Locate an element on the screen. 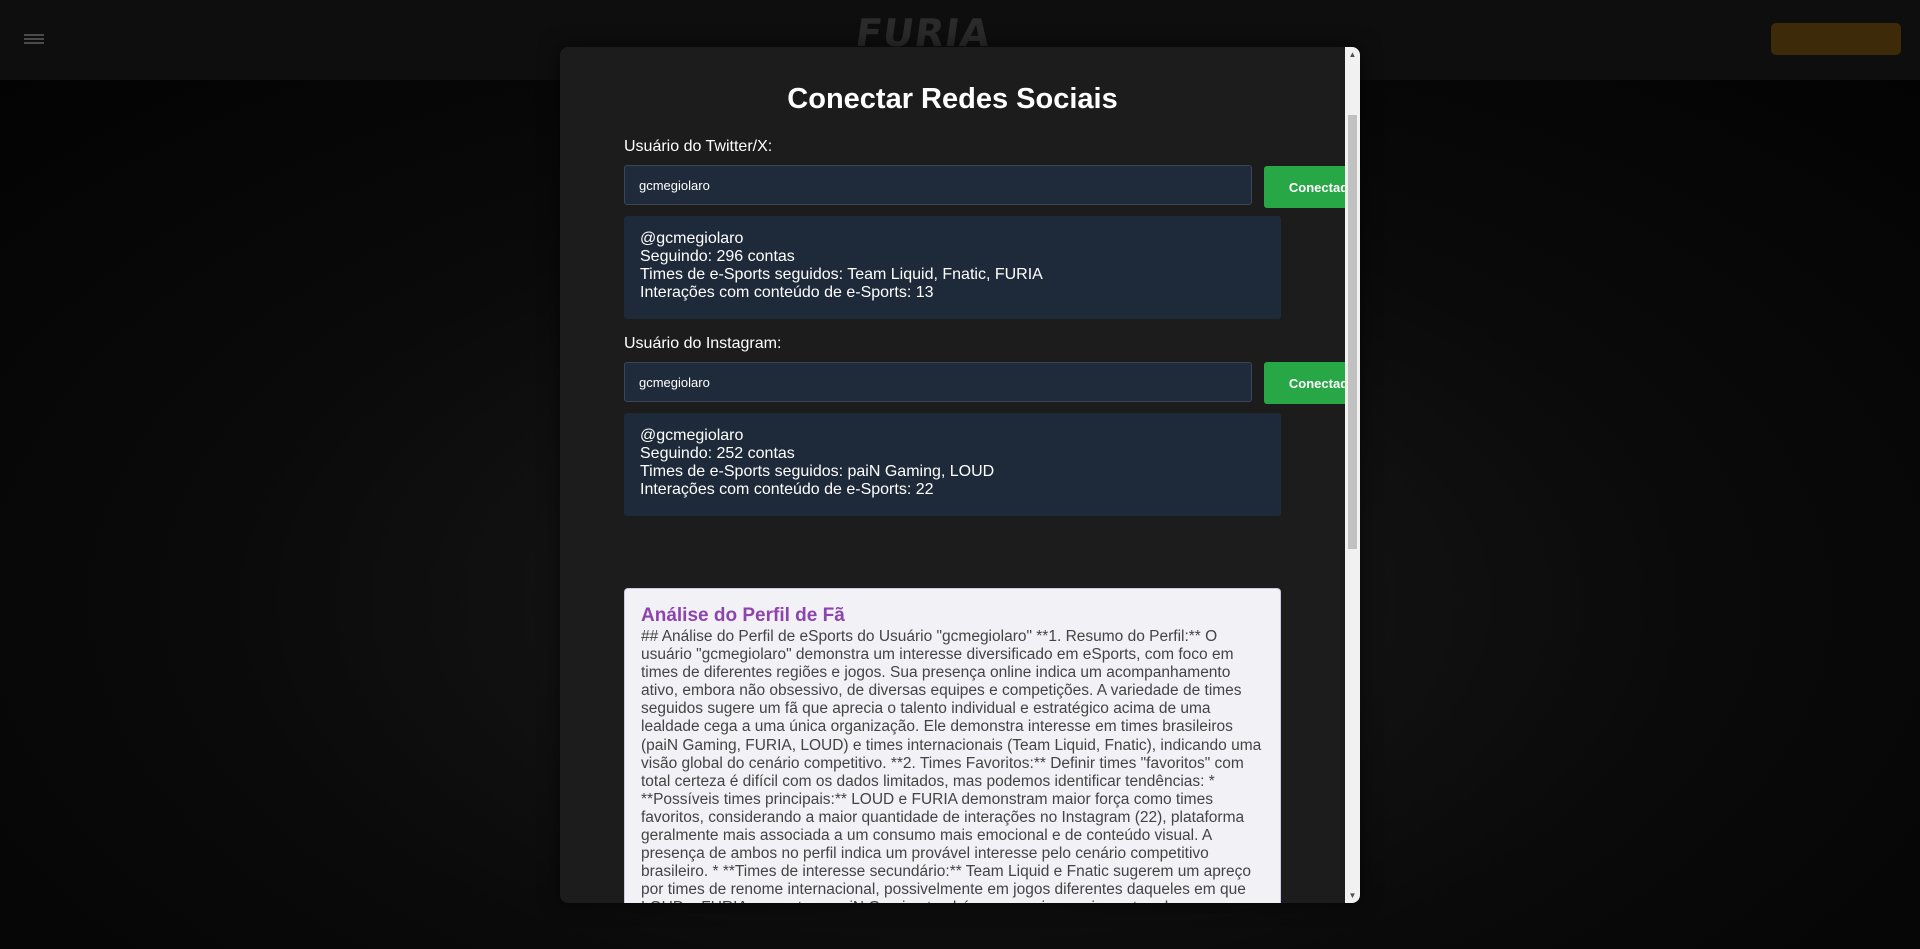  modal-scrollbar: ▲ ▼ is located at coordinates (1352, 475).